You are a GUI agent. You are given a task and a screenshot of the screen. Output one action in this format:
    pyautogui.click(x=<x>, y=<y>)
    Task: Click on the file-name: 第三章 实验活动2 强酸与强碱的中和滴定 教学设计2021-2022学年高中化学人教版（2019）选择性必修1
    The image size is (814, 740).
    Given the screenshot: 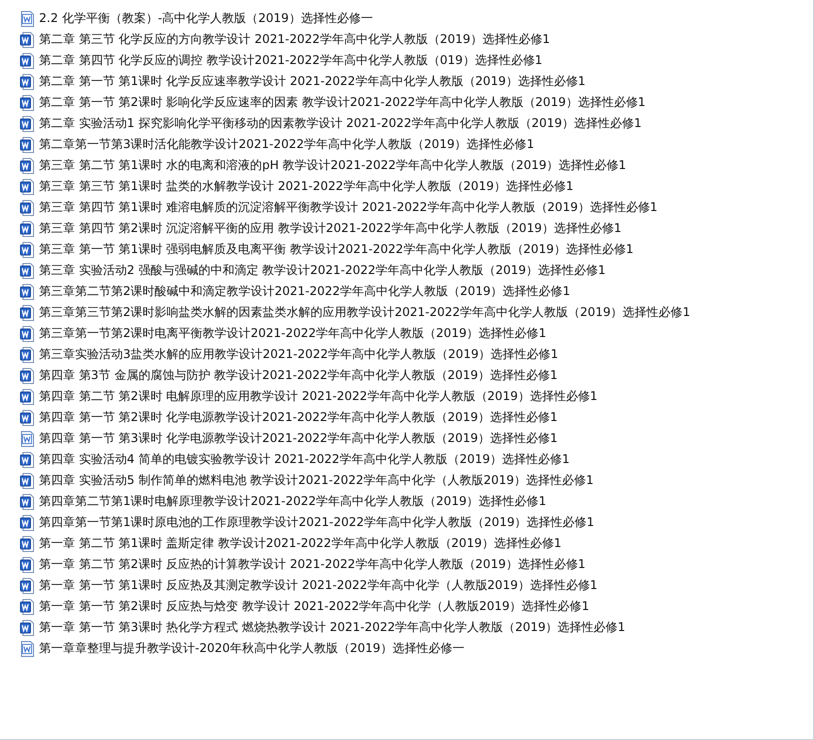 What is the action you would take?
    pyautogui.click(x=322, y=270)
    